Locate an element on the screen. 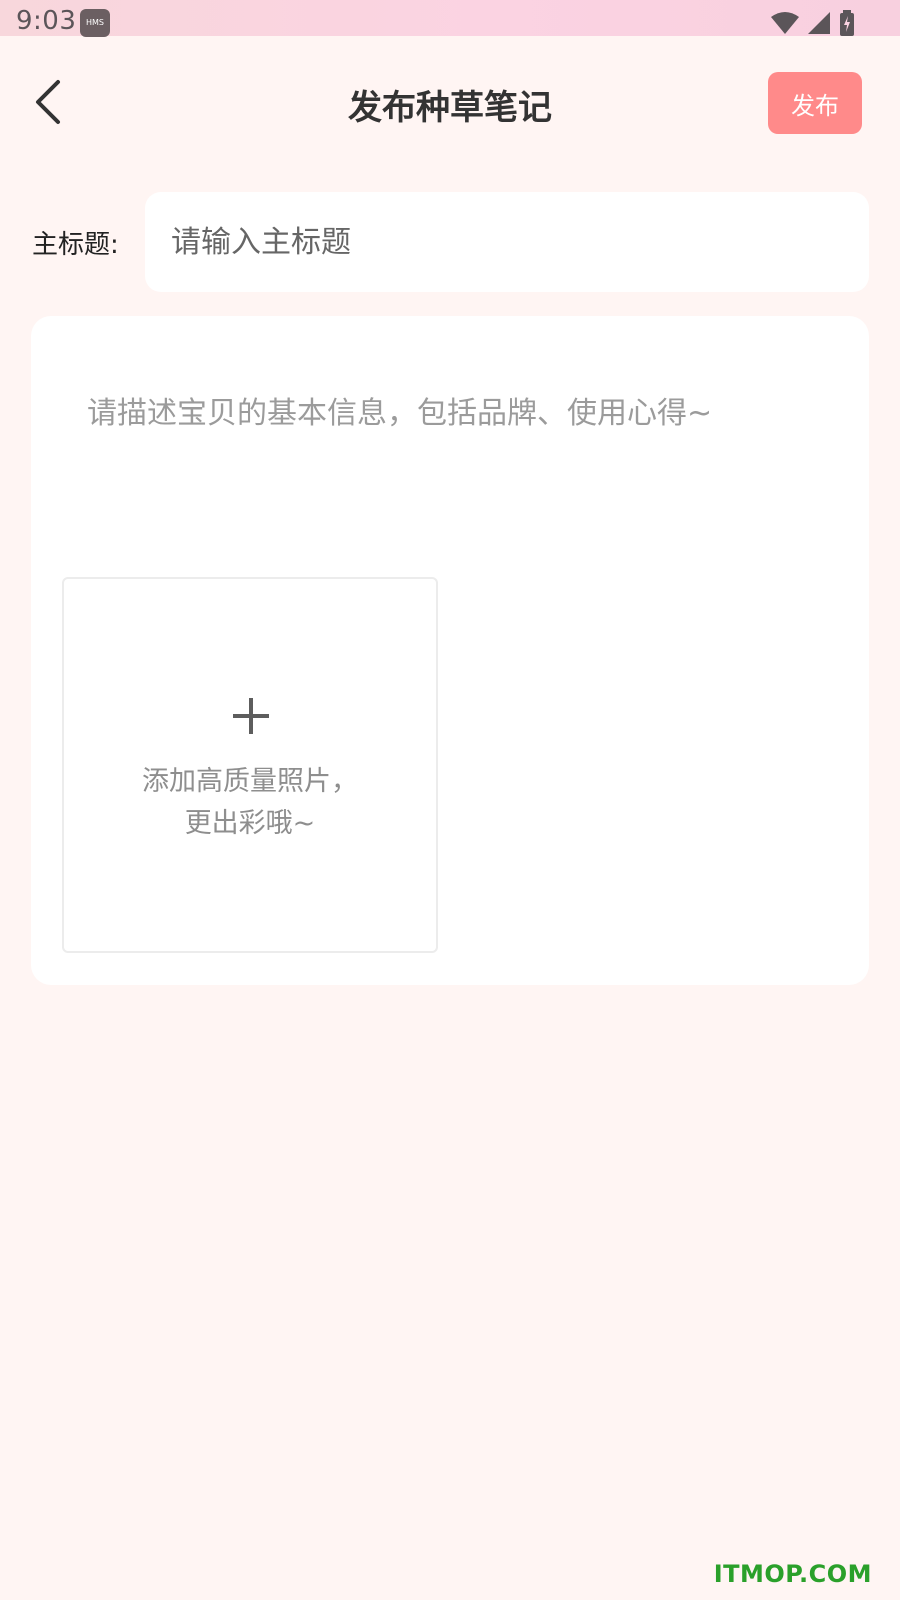 The width and height of the screenshot is (900, 1600). title-input is located at coordinates (507, 242).